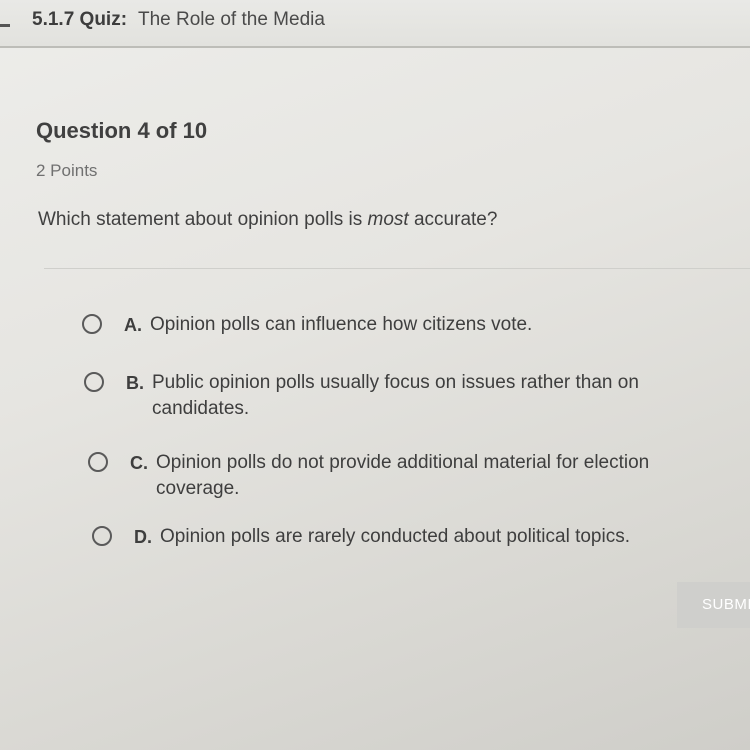 The image size is (750, 750). What do you see at coordinates (231, 19) in the screenshot?
I see `quiz-title-text: The Role of the Media` at bounding box center [231, 19].